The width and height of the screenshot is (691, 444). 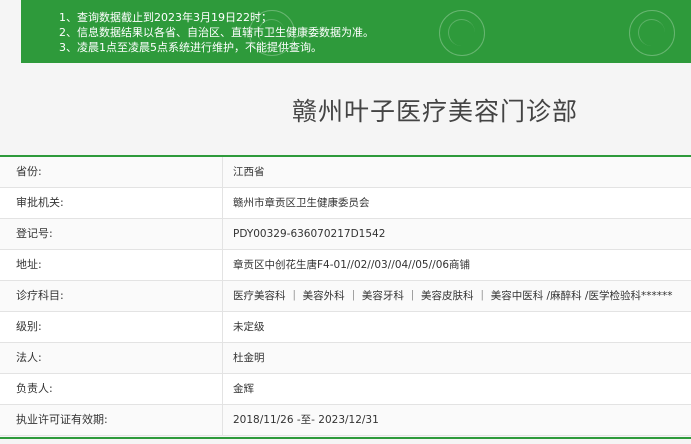 I want to click on row-label: 级别:, so click(x=29, y=326).